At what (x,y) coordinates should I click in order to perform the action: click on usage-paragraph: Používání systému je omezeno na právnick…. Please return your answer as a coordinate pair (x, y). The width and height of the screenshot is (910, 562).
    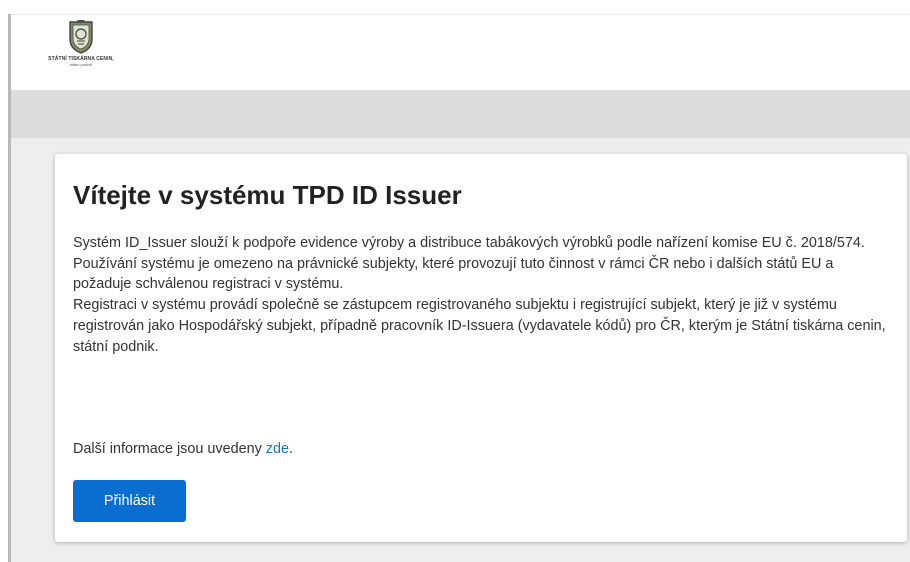
    Looking at the image, I should click on (453, 274).